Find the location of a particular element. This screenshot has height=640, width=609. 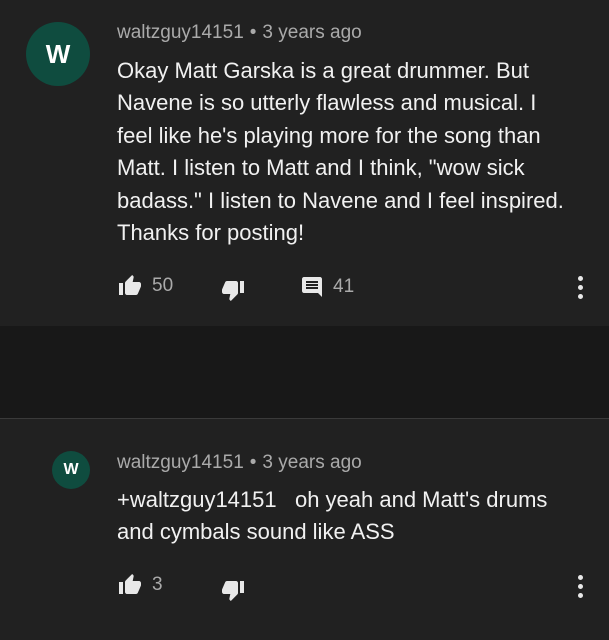

comment-line: Okay Matt Garska is a great drummer. But is located at coordinates (323, 70).